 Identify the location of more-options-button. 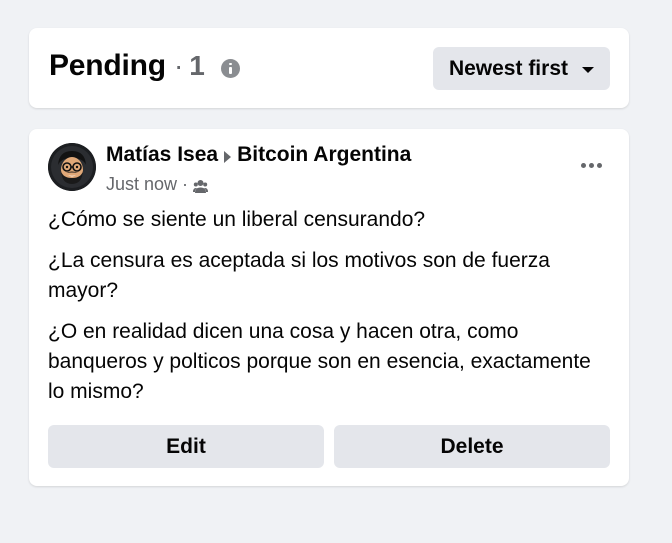
(591, 165).